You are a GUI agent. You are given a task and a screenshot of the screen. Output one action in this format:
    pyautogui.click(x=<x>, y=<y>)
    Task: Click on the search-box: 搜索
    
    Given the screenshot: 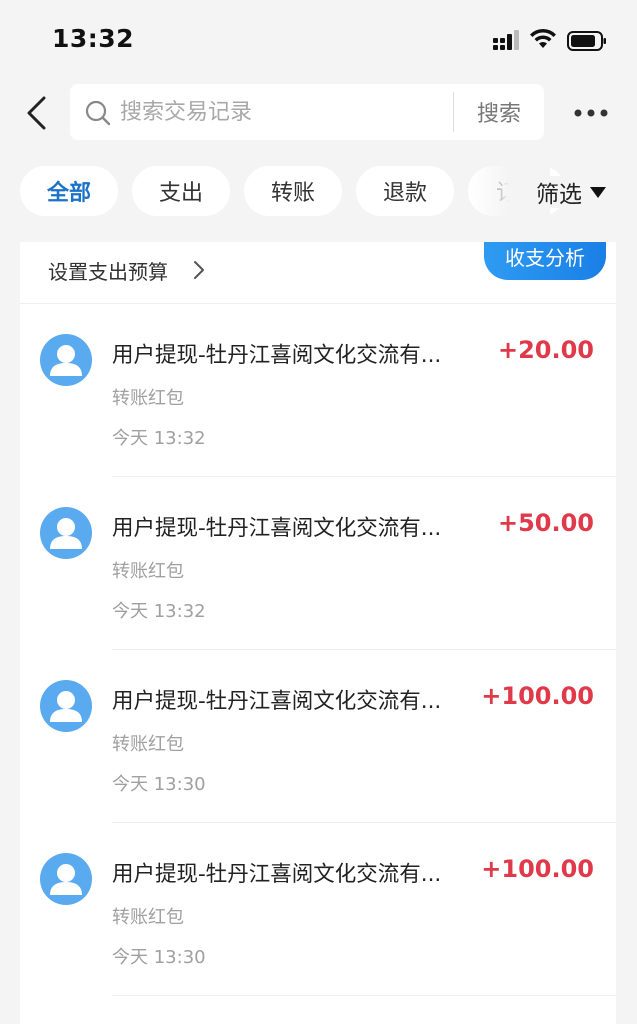 What is the action you would take?
    pyautogui.click(x=307, y=112)
    